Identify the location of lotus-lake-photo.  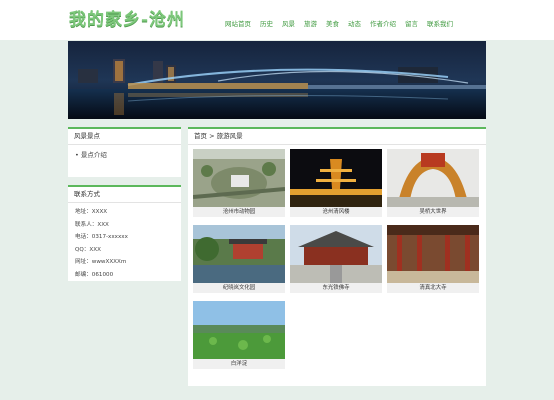
(239, 330).